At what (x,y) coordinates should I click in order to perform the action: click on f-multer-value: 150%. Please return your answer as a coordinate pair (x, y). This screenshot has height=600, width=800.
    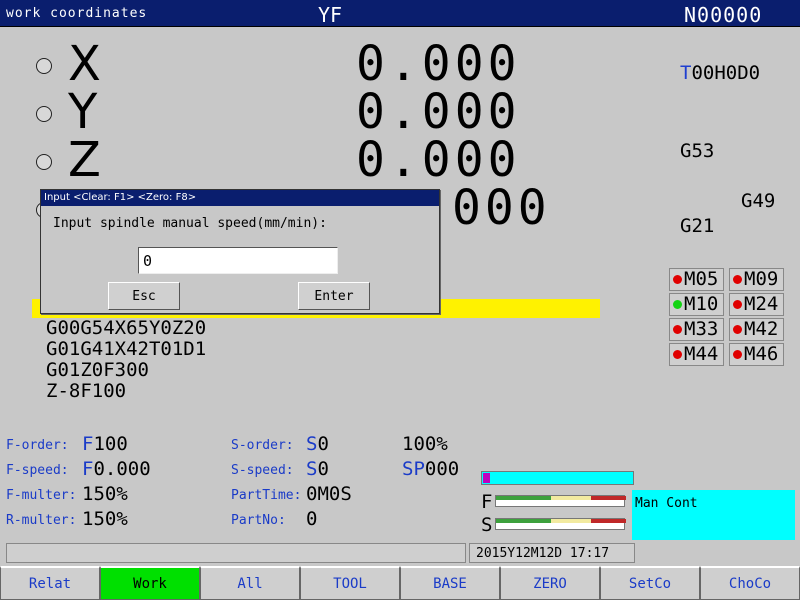
    Looking at the image, I should click on (105, 494).